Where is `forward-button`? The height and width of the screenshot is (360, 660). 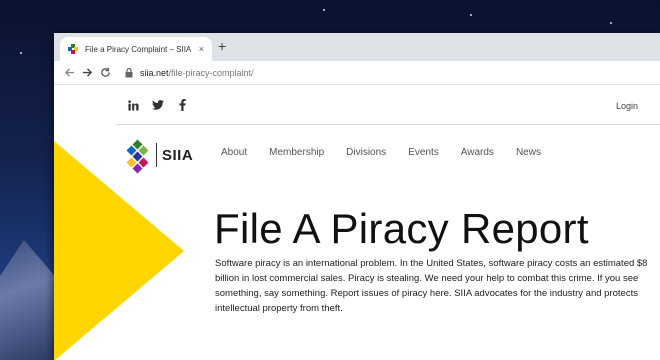 forward-button is located at coordinates (87, 73).